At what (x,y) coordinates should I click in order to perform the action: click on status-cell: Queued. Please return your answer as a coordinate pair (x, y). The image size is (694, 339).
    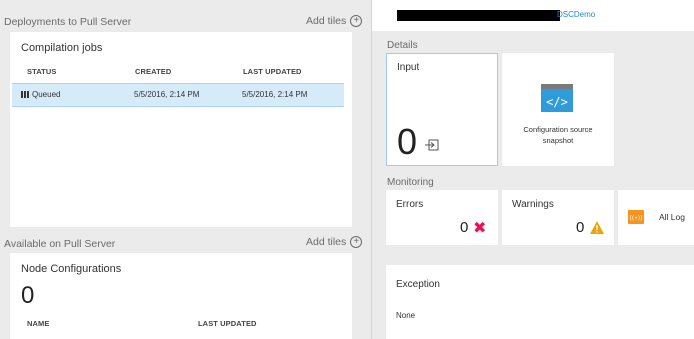
    Looking at the image, I should click on (40, 94).